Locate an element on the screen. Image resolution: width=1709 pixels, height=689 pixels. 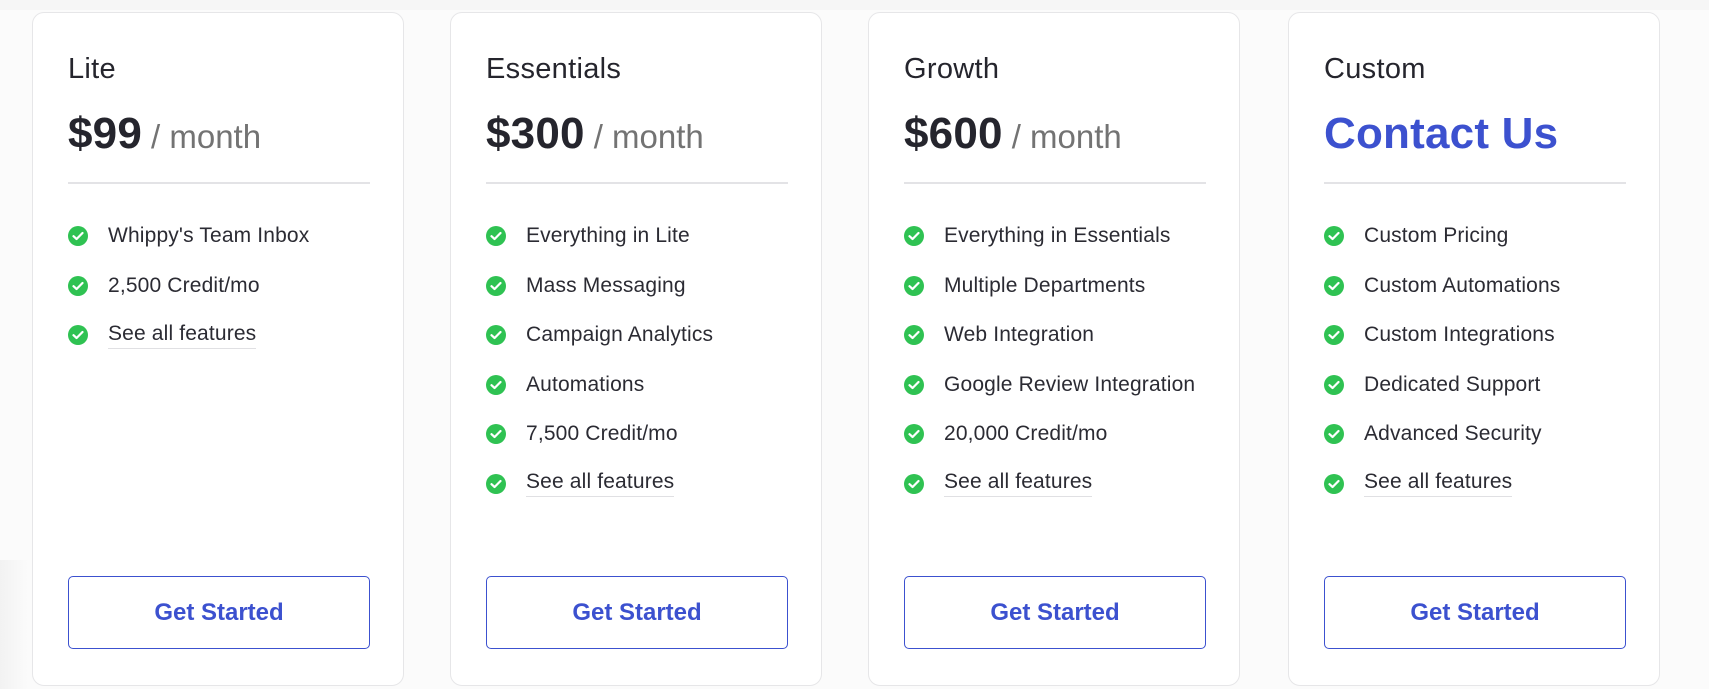
contact-us-price: Contact Us is located at coordinates (1441, 133).